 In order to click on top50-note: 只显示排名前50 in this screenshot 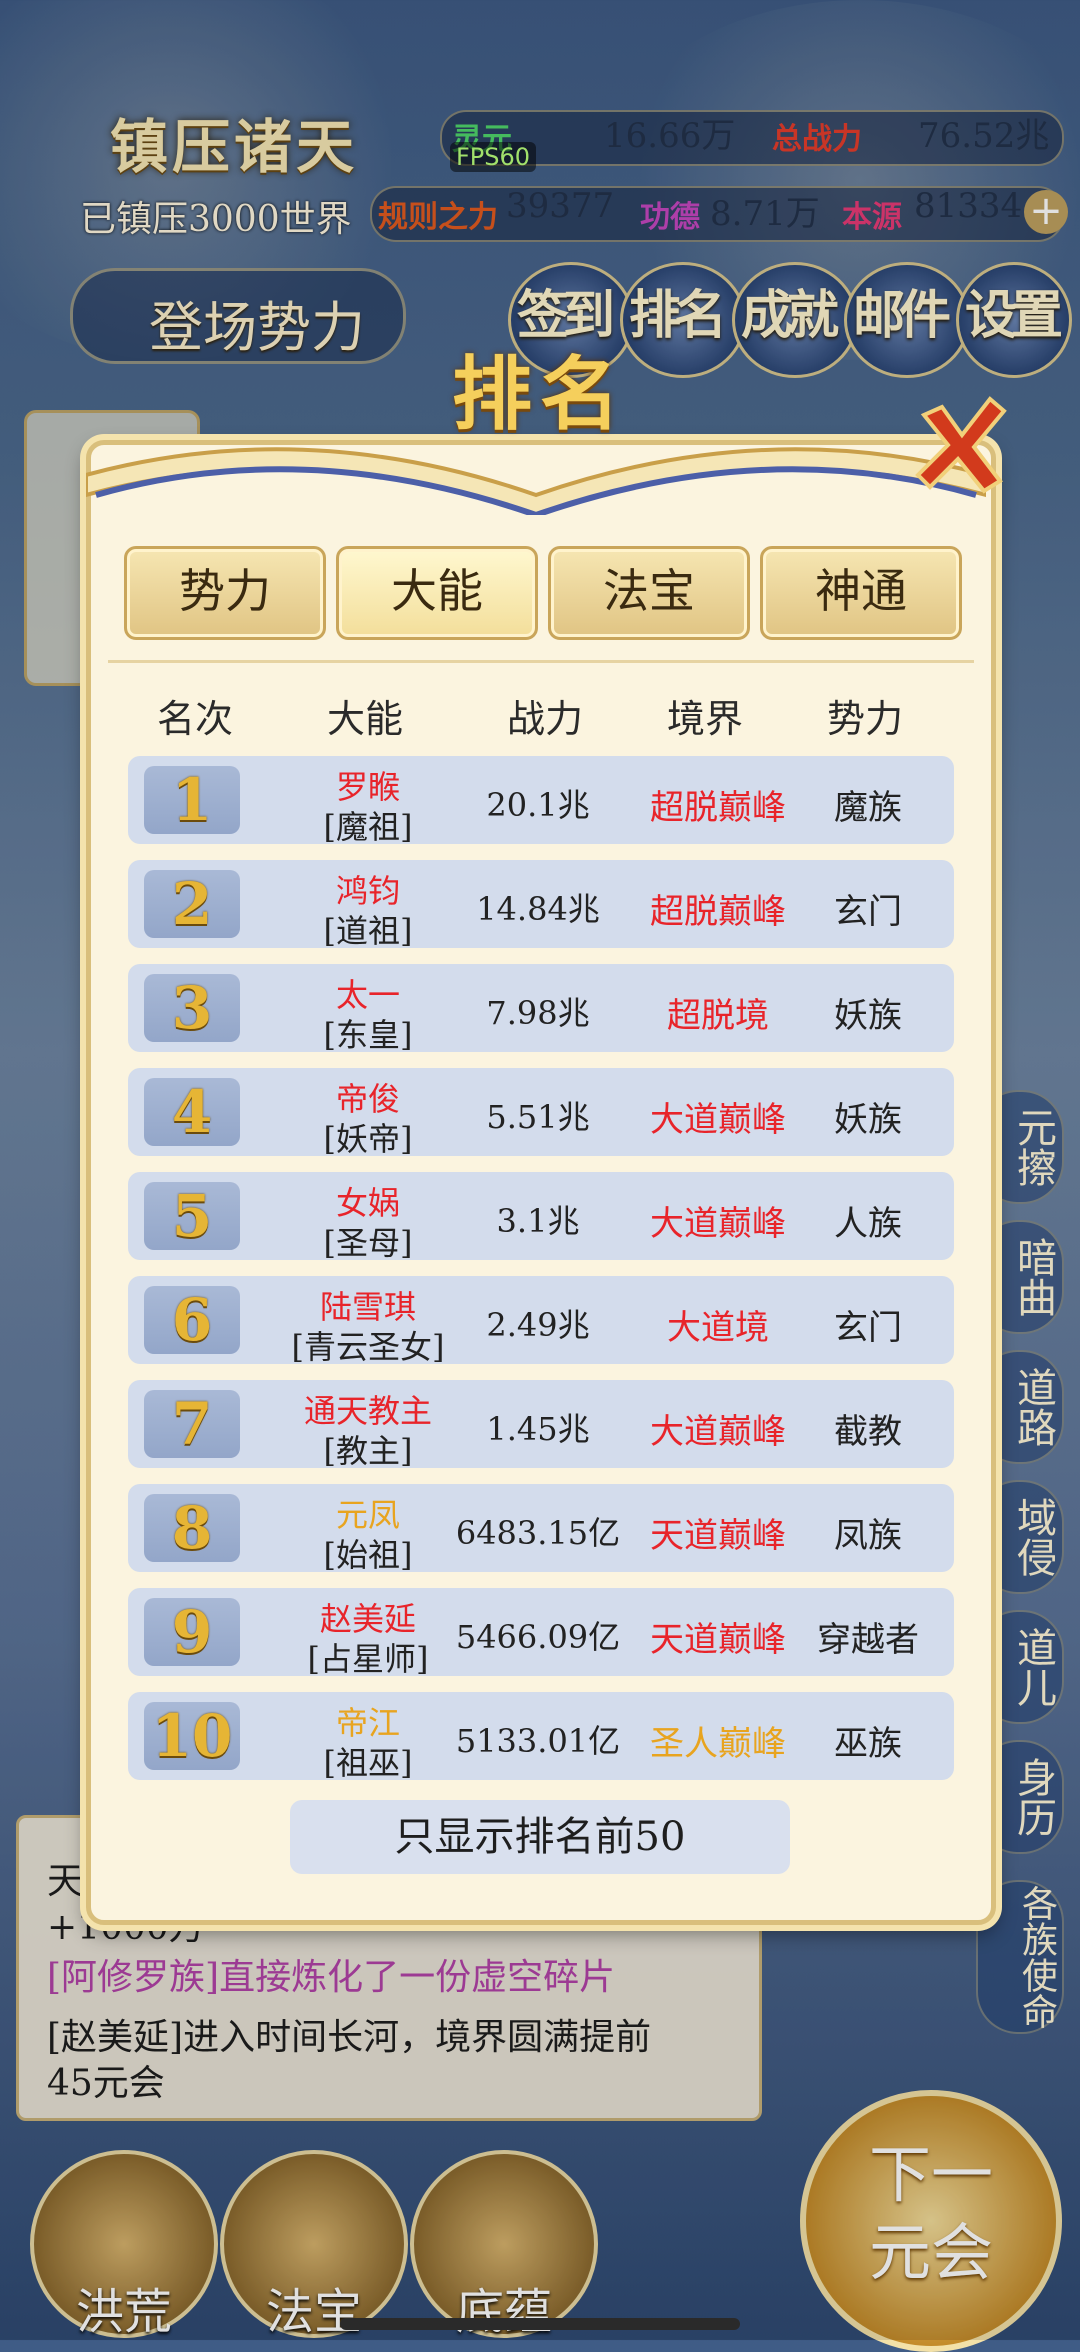, I will do `click(540, 1837)`.